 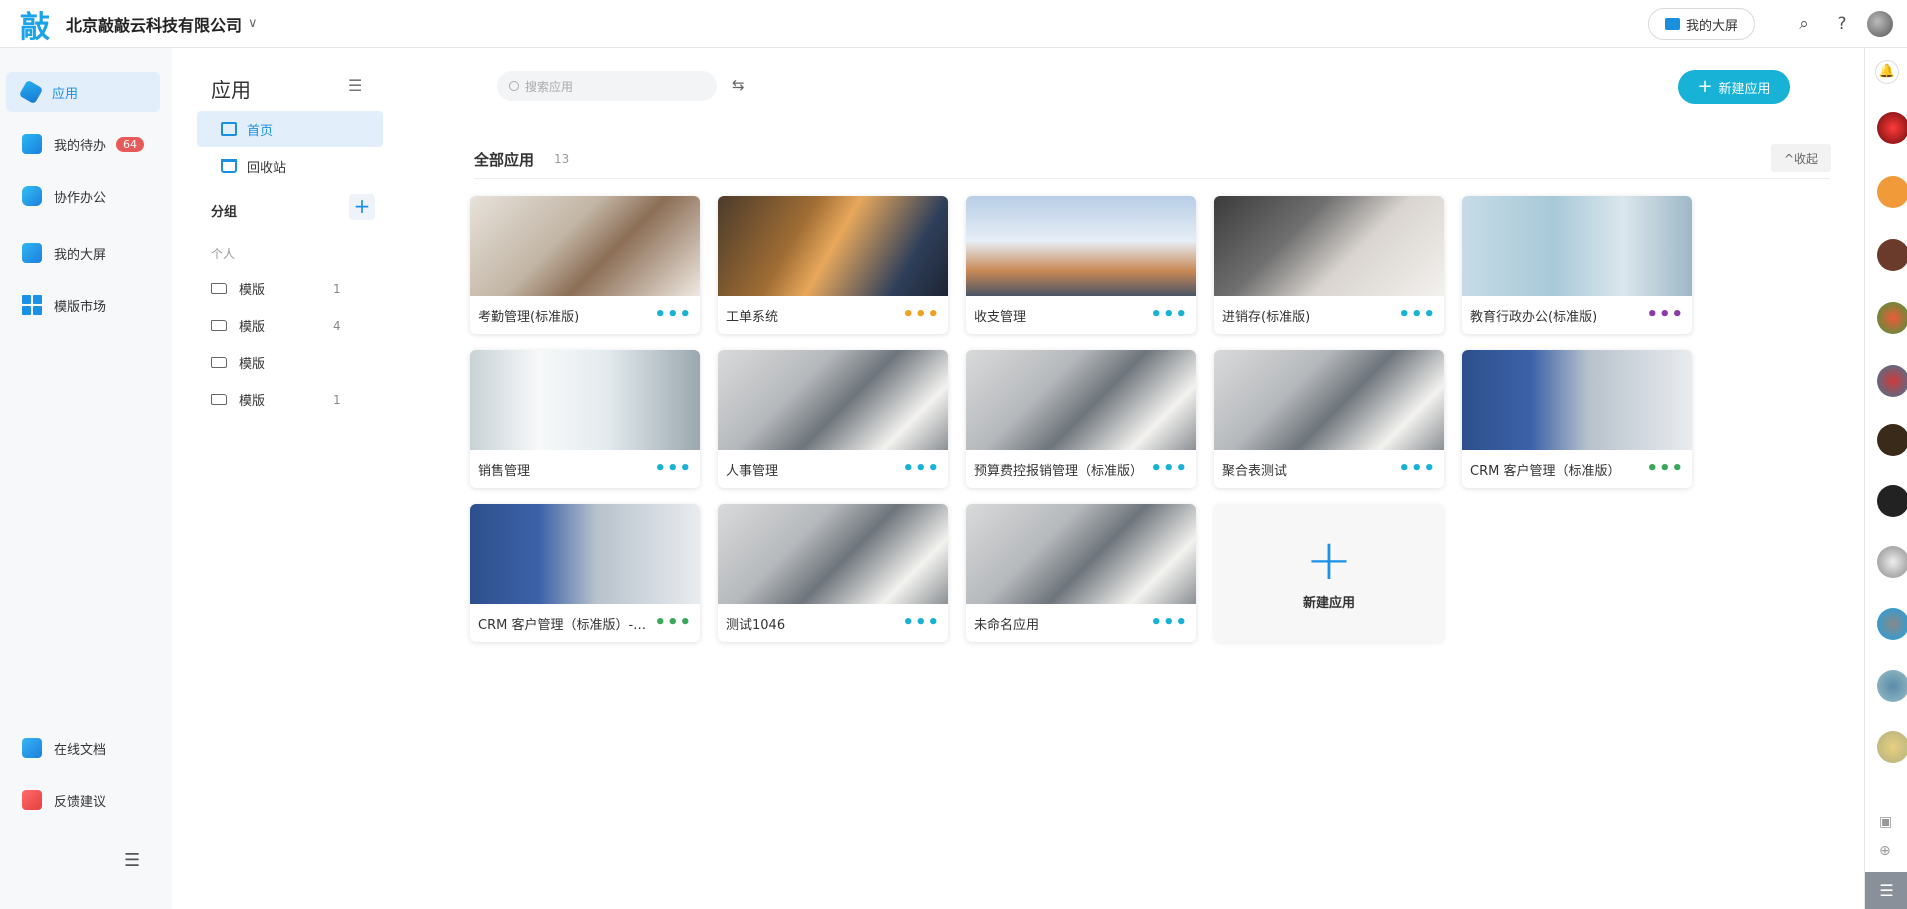 I want to click on my-bigscreen-button: 我的大屏, so click(x=1701, y=24).